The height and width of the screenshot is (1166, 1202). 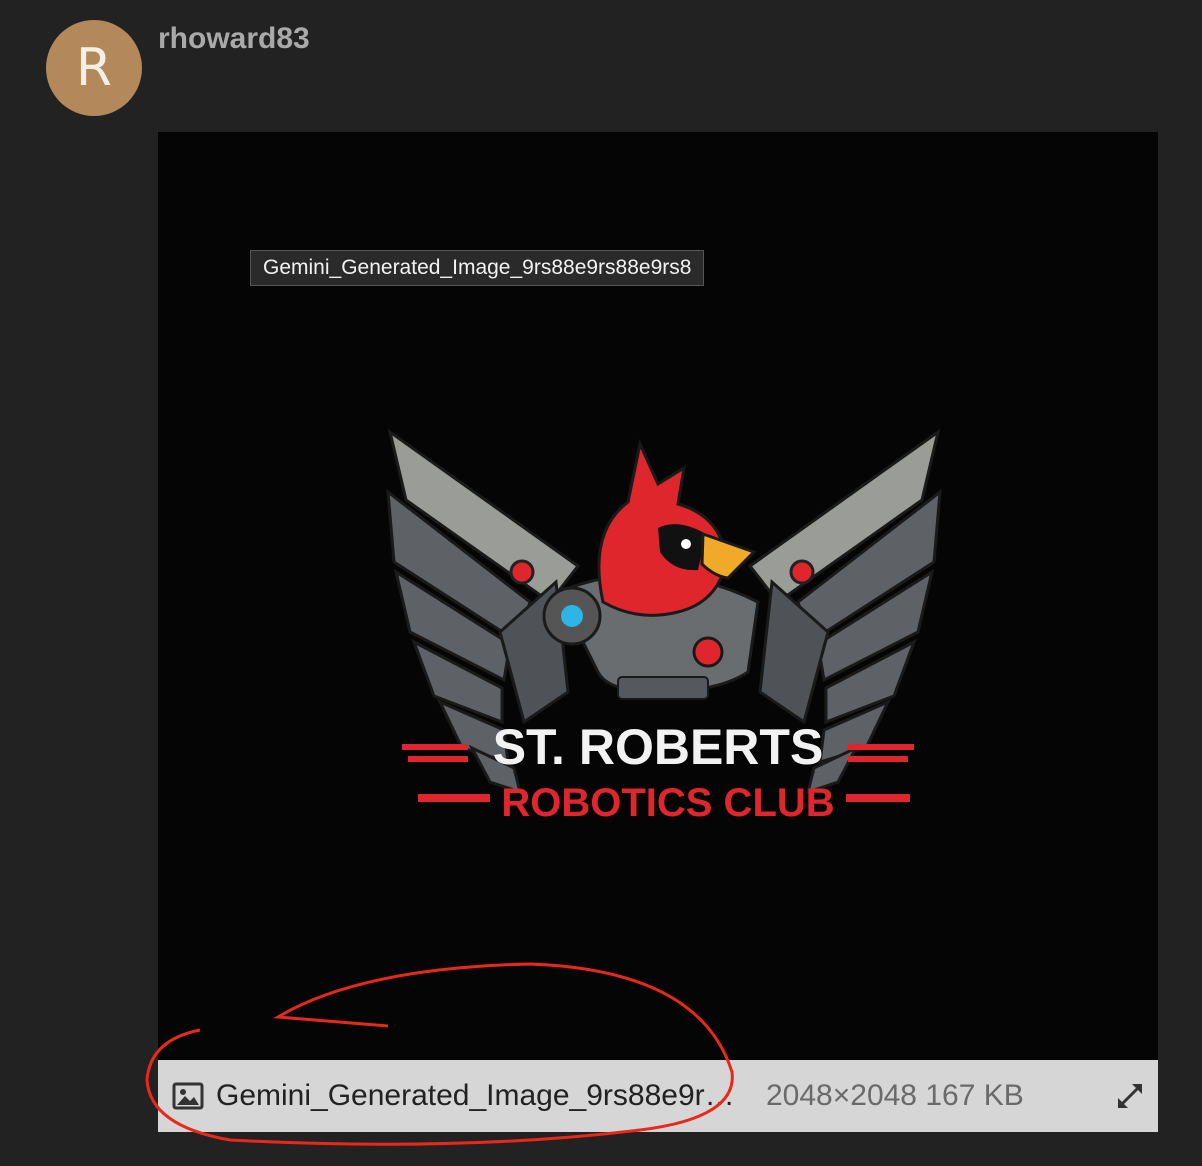 What do you see at coordinates (234, 39) in the screenshot?
I see `username: rhoward83` at bounding box center [234, 39].